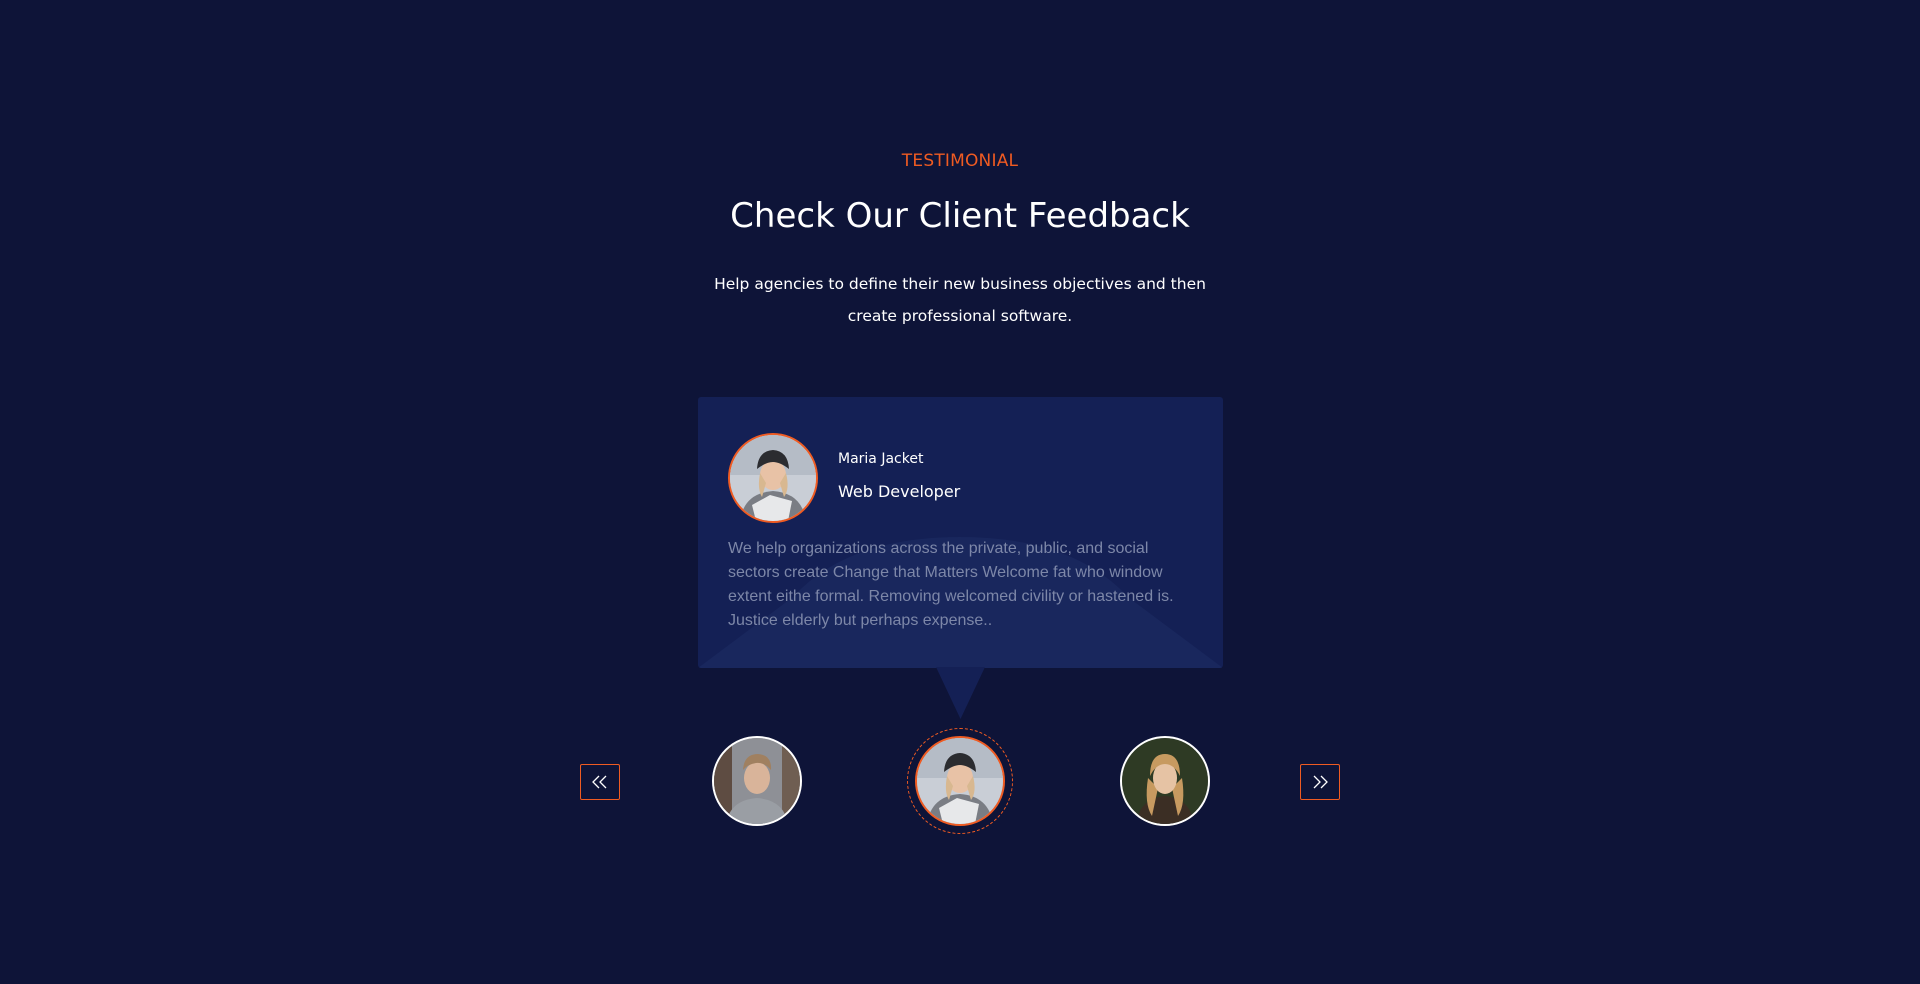 The width and height of the screenshot is (1920, 984). I want to click on double-chevron-right-icon, so click(1320, 782).